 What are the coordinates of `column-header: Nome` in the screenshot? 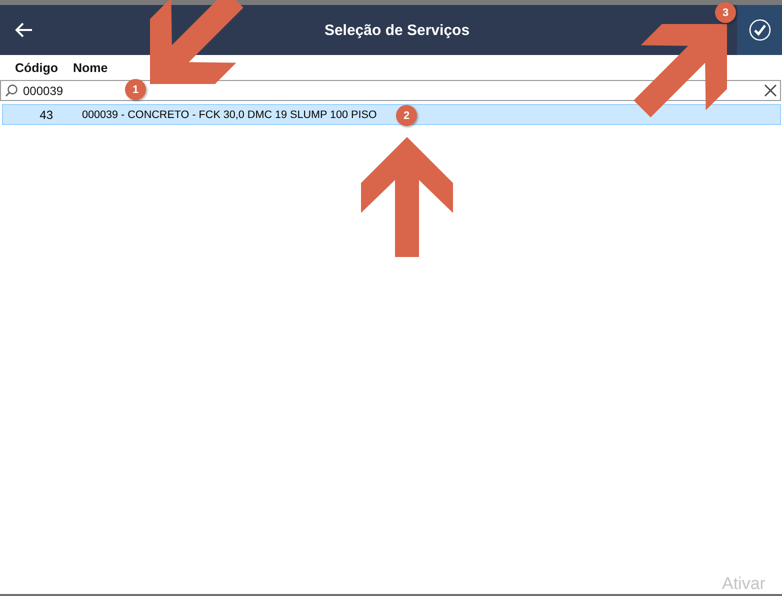 It's located at (90, 67).